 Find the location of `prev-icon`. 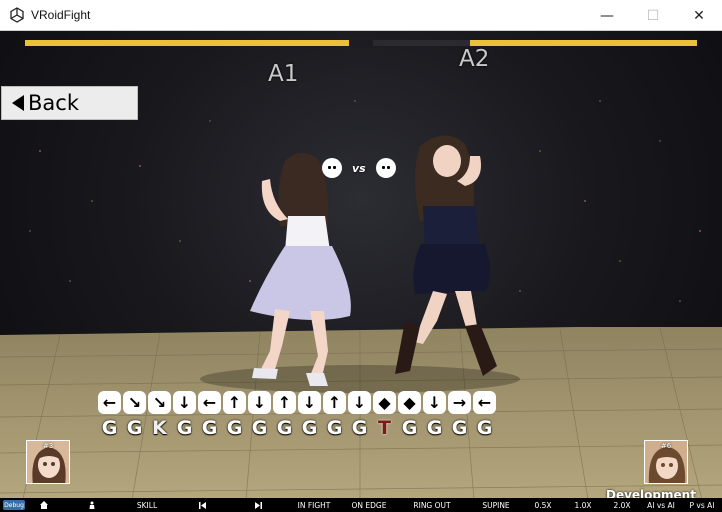

prev-icon is located at coordinates (202, 505).